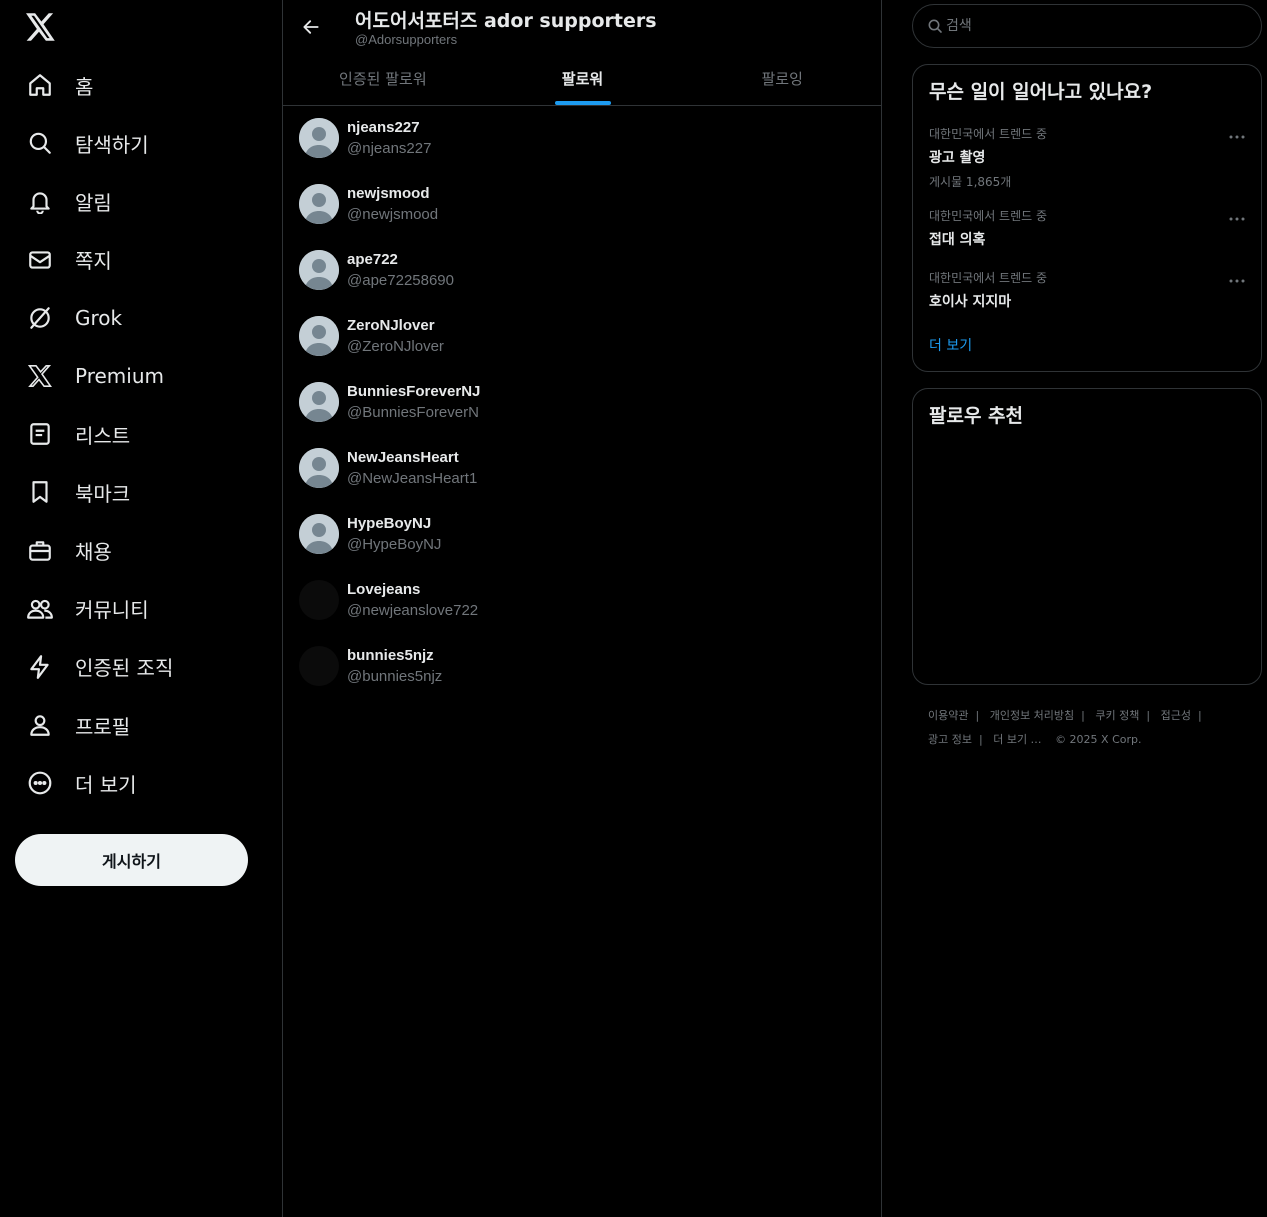  What do you see at coordinates (40, 492) in the screenshot?
I see `bookmark-icon` at bounding box center [40, 492].